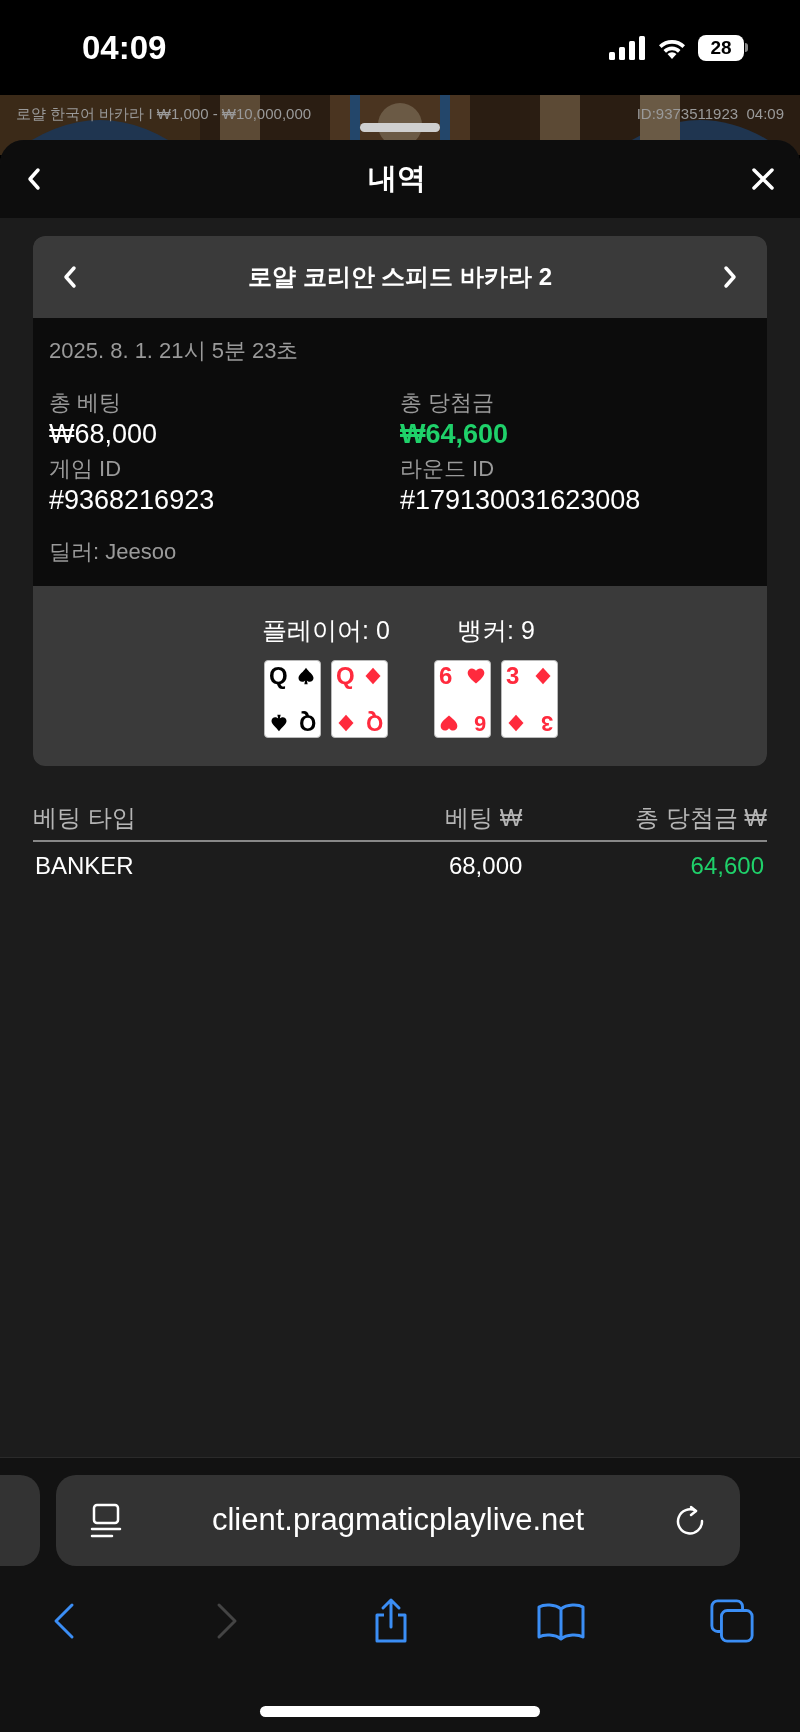  I want to click on field-value: ₩68,000, so click(104, 434).